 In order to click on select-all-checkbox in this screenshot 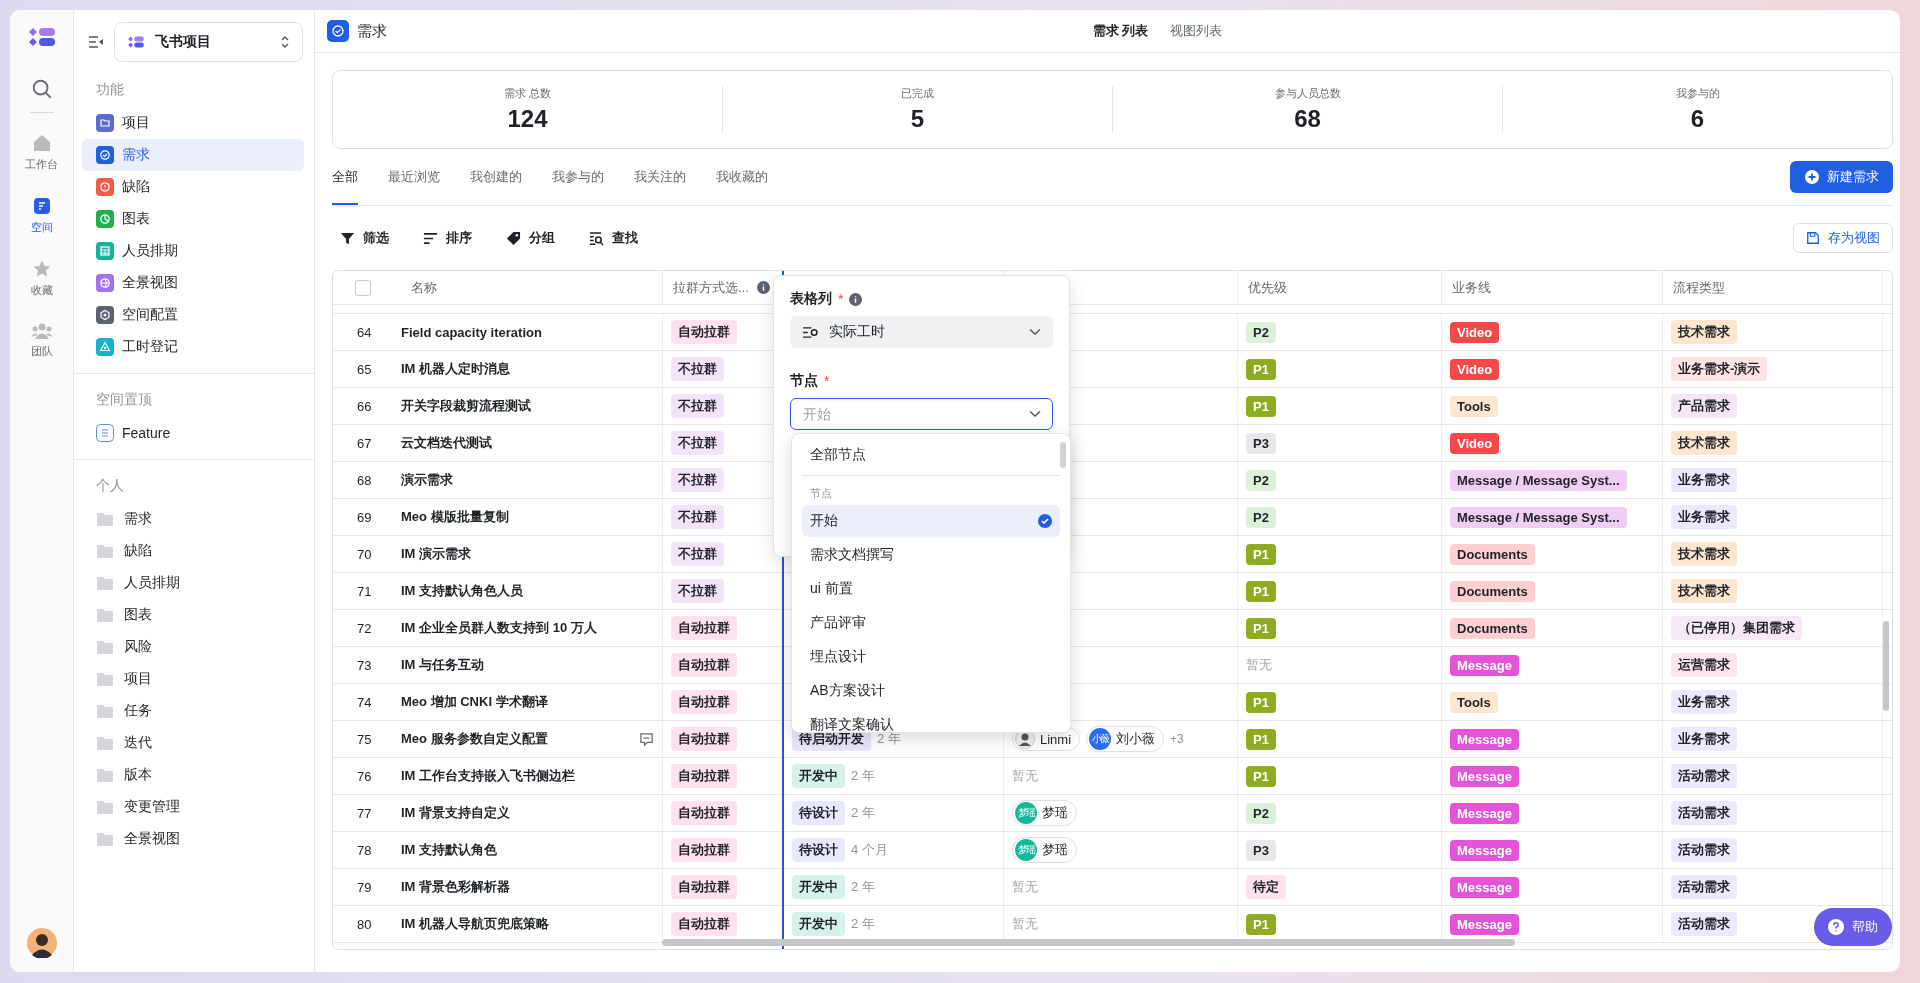, I will do `click(363, 287)`.